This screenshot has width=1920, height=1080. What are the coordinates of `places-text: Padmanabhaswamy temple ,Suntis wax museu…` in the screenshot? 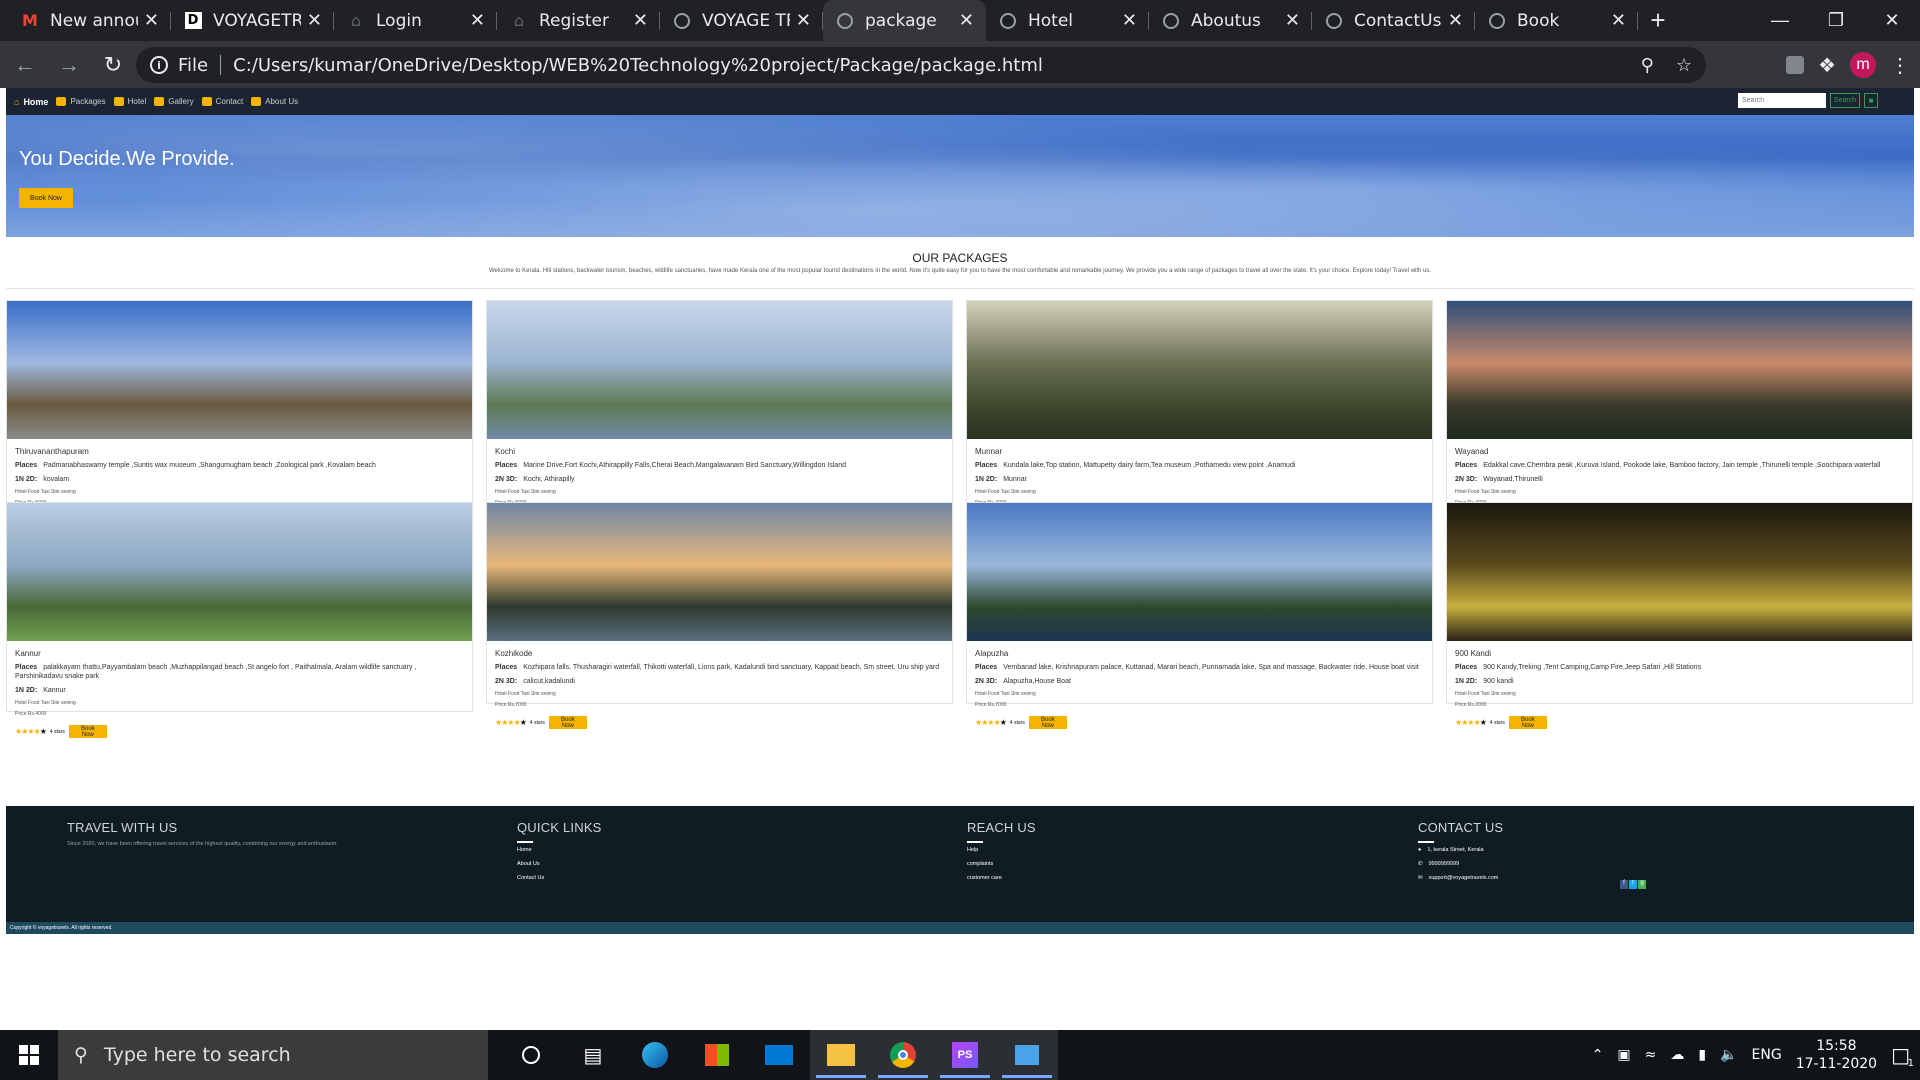 It's located at (209, 465).